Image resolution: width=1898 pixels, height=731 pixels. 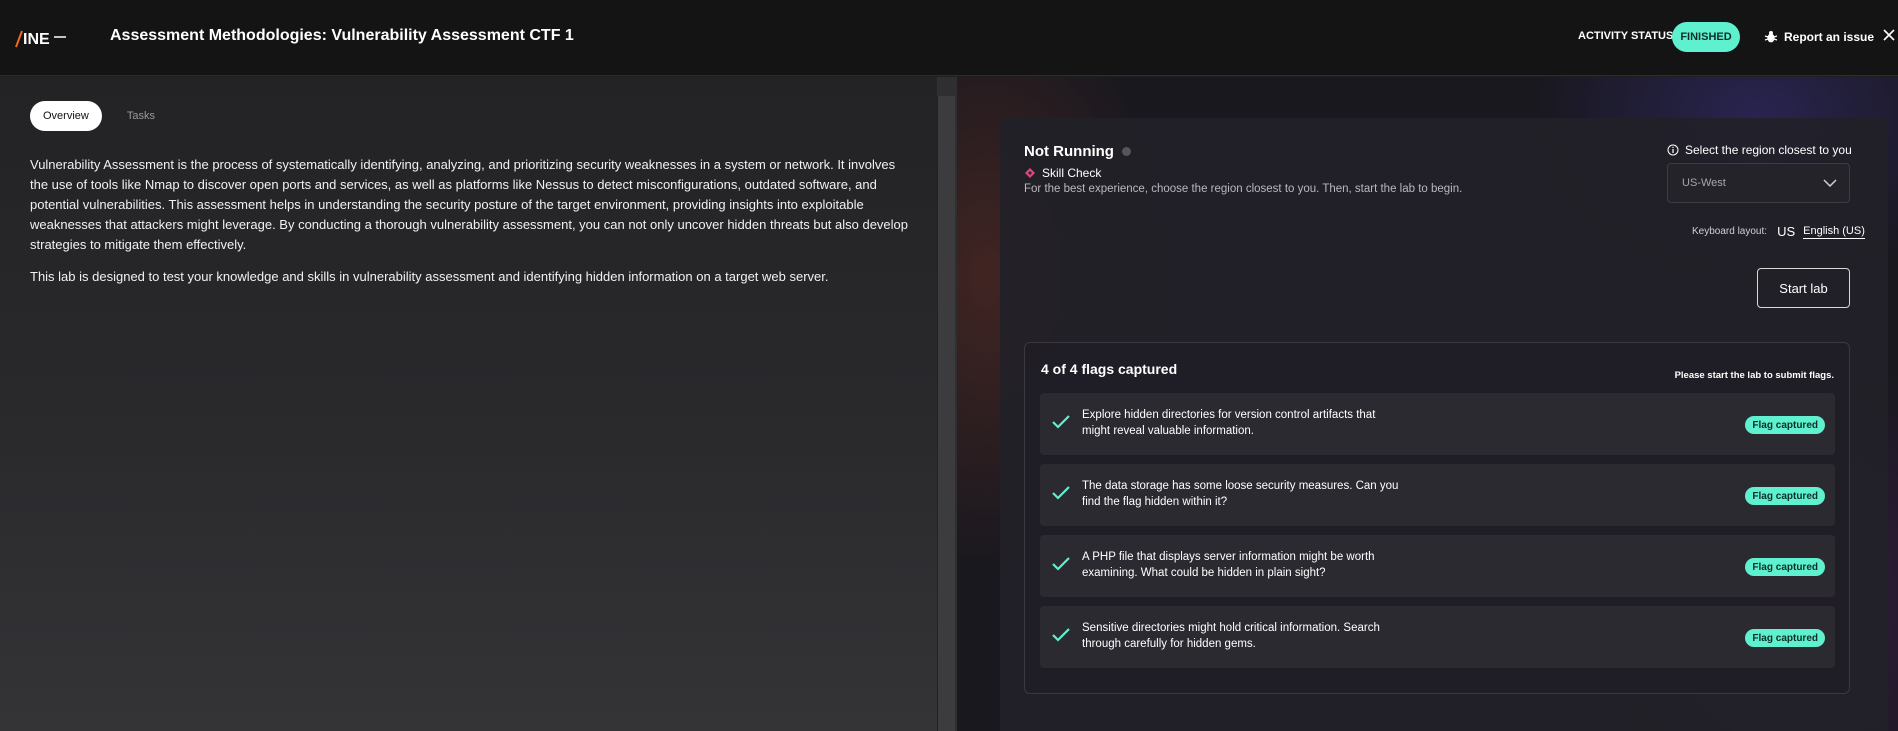 I want to click on flags-summary: 4 of 4 flags captured, so click(x=1109, y=369).